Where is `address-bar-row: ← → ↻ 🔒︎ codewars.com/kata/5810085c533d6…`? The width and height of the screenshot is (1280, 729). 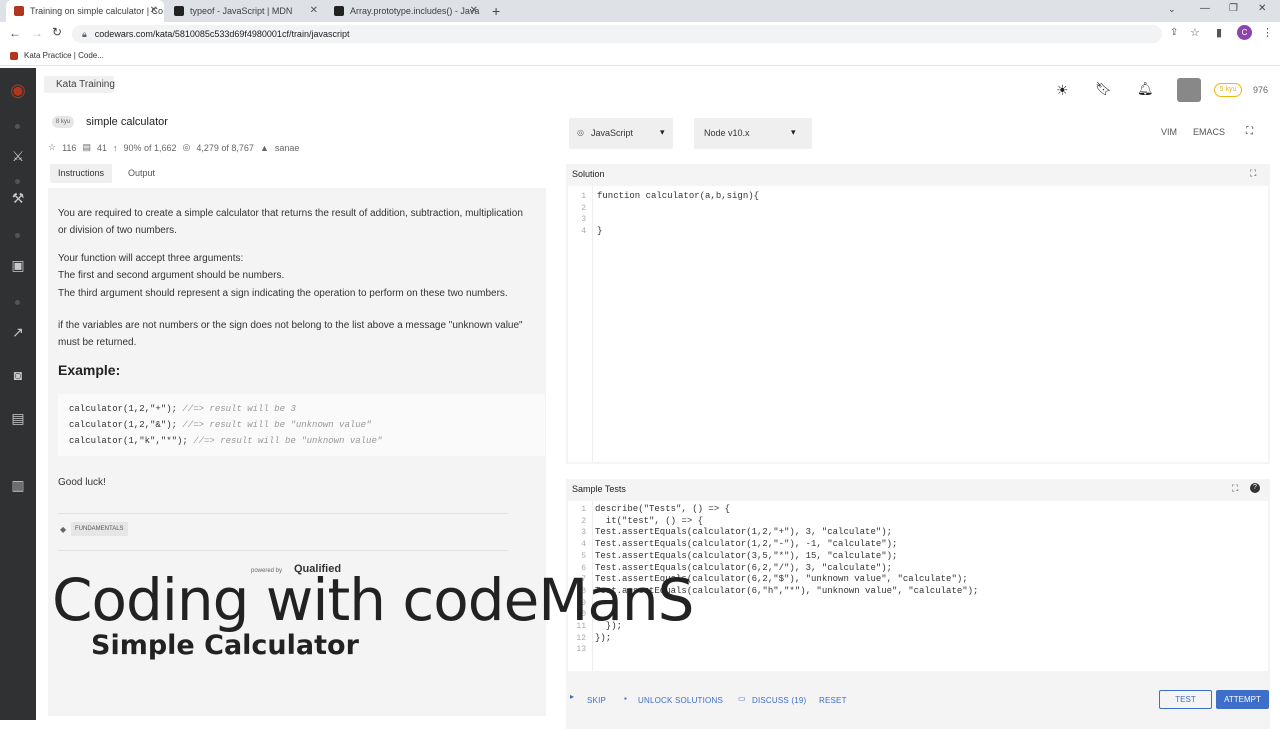 address-bar-row: ← → ↻ 🔒︎ codewars.com/kata/5810085c533d6… is located at coordinates (640, 34).